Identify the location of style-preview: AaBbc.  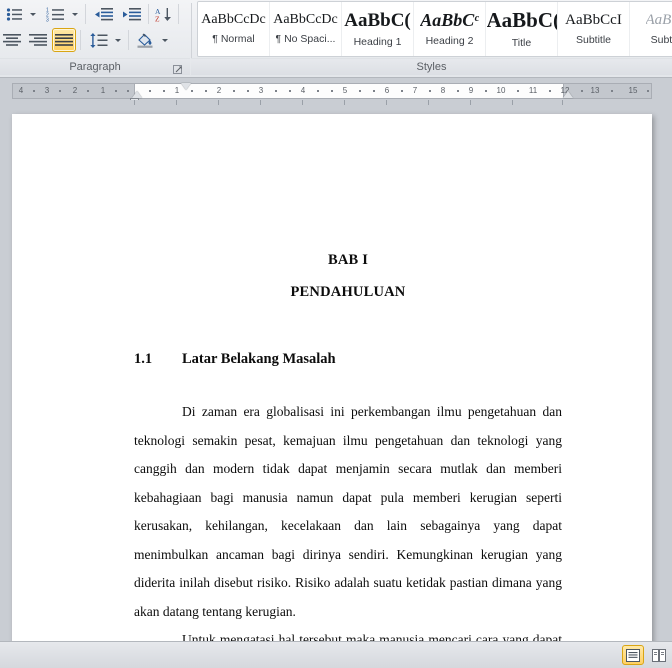
(658, 20).